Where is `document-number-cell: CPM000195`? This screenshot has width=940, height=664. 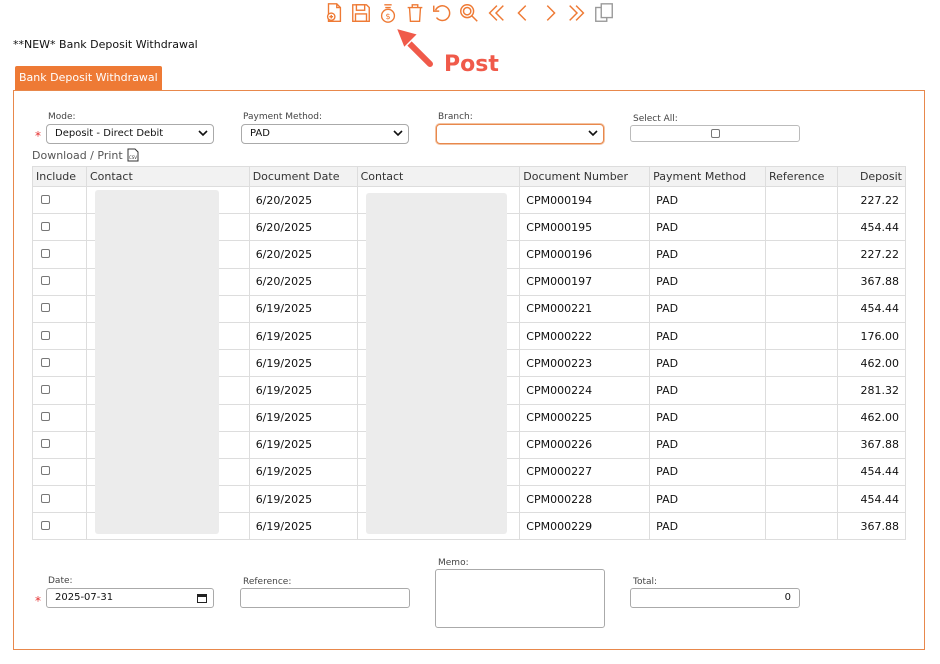 document-number-cell: CPM000195 is located at coordinates (585, 227).